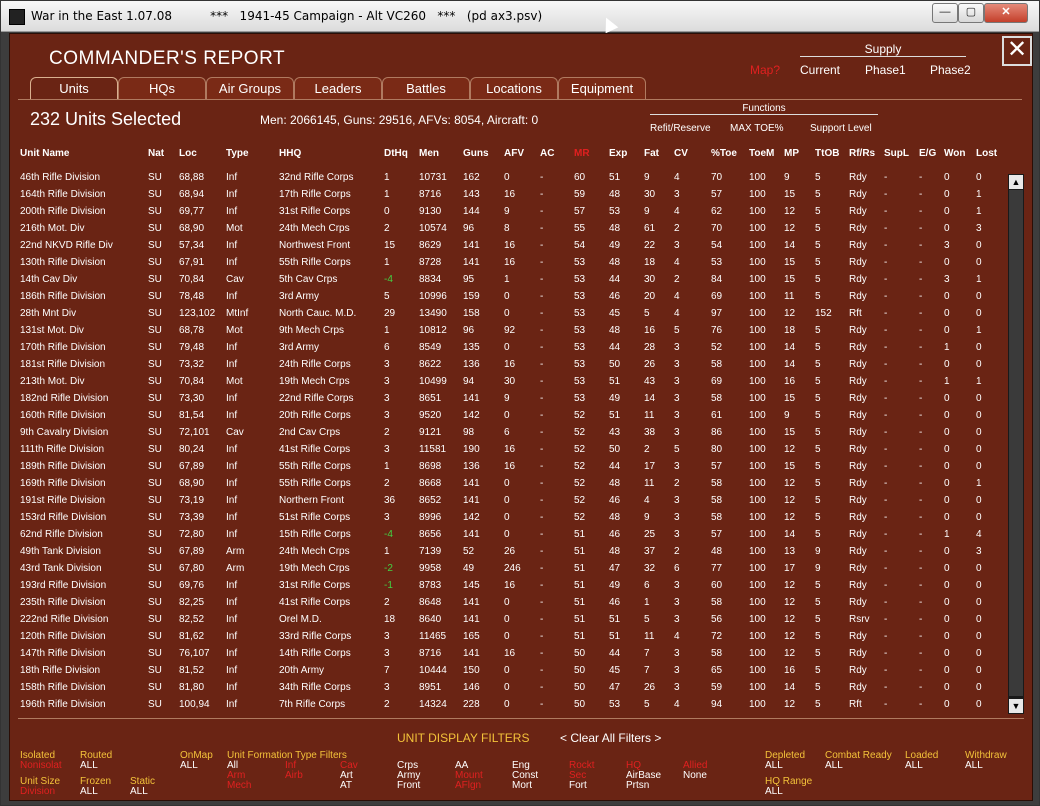 The image size is (1040, 806). I want to click on cell-unit-name: 193rd Rifle Division, so click(63, 585).